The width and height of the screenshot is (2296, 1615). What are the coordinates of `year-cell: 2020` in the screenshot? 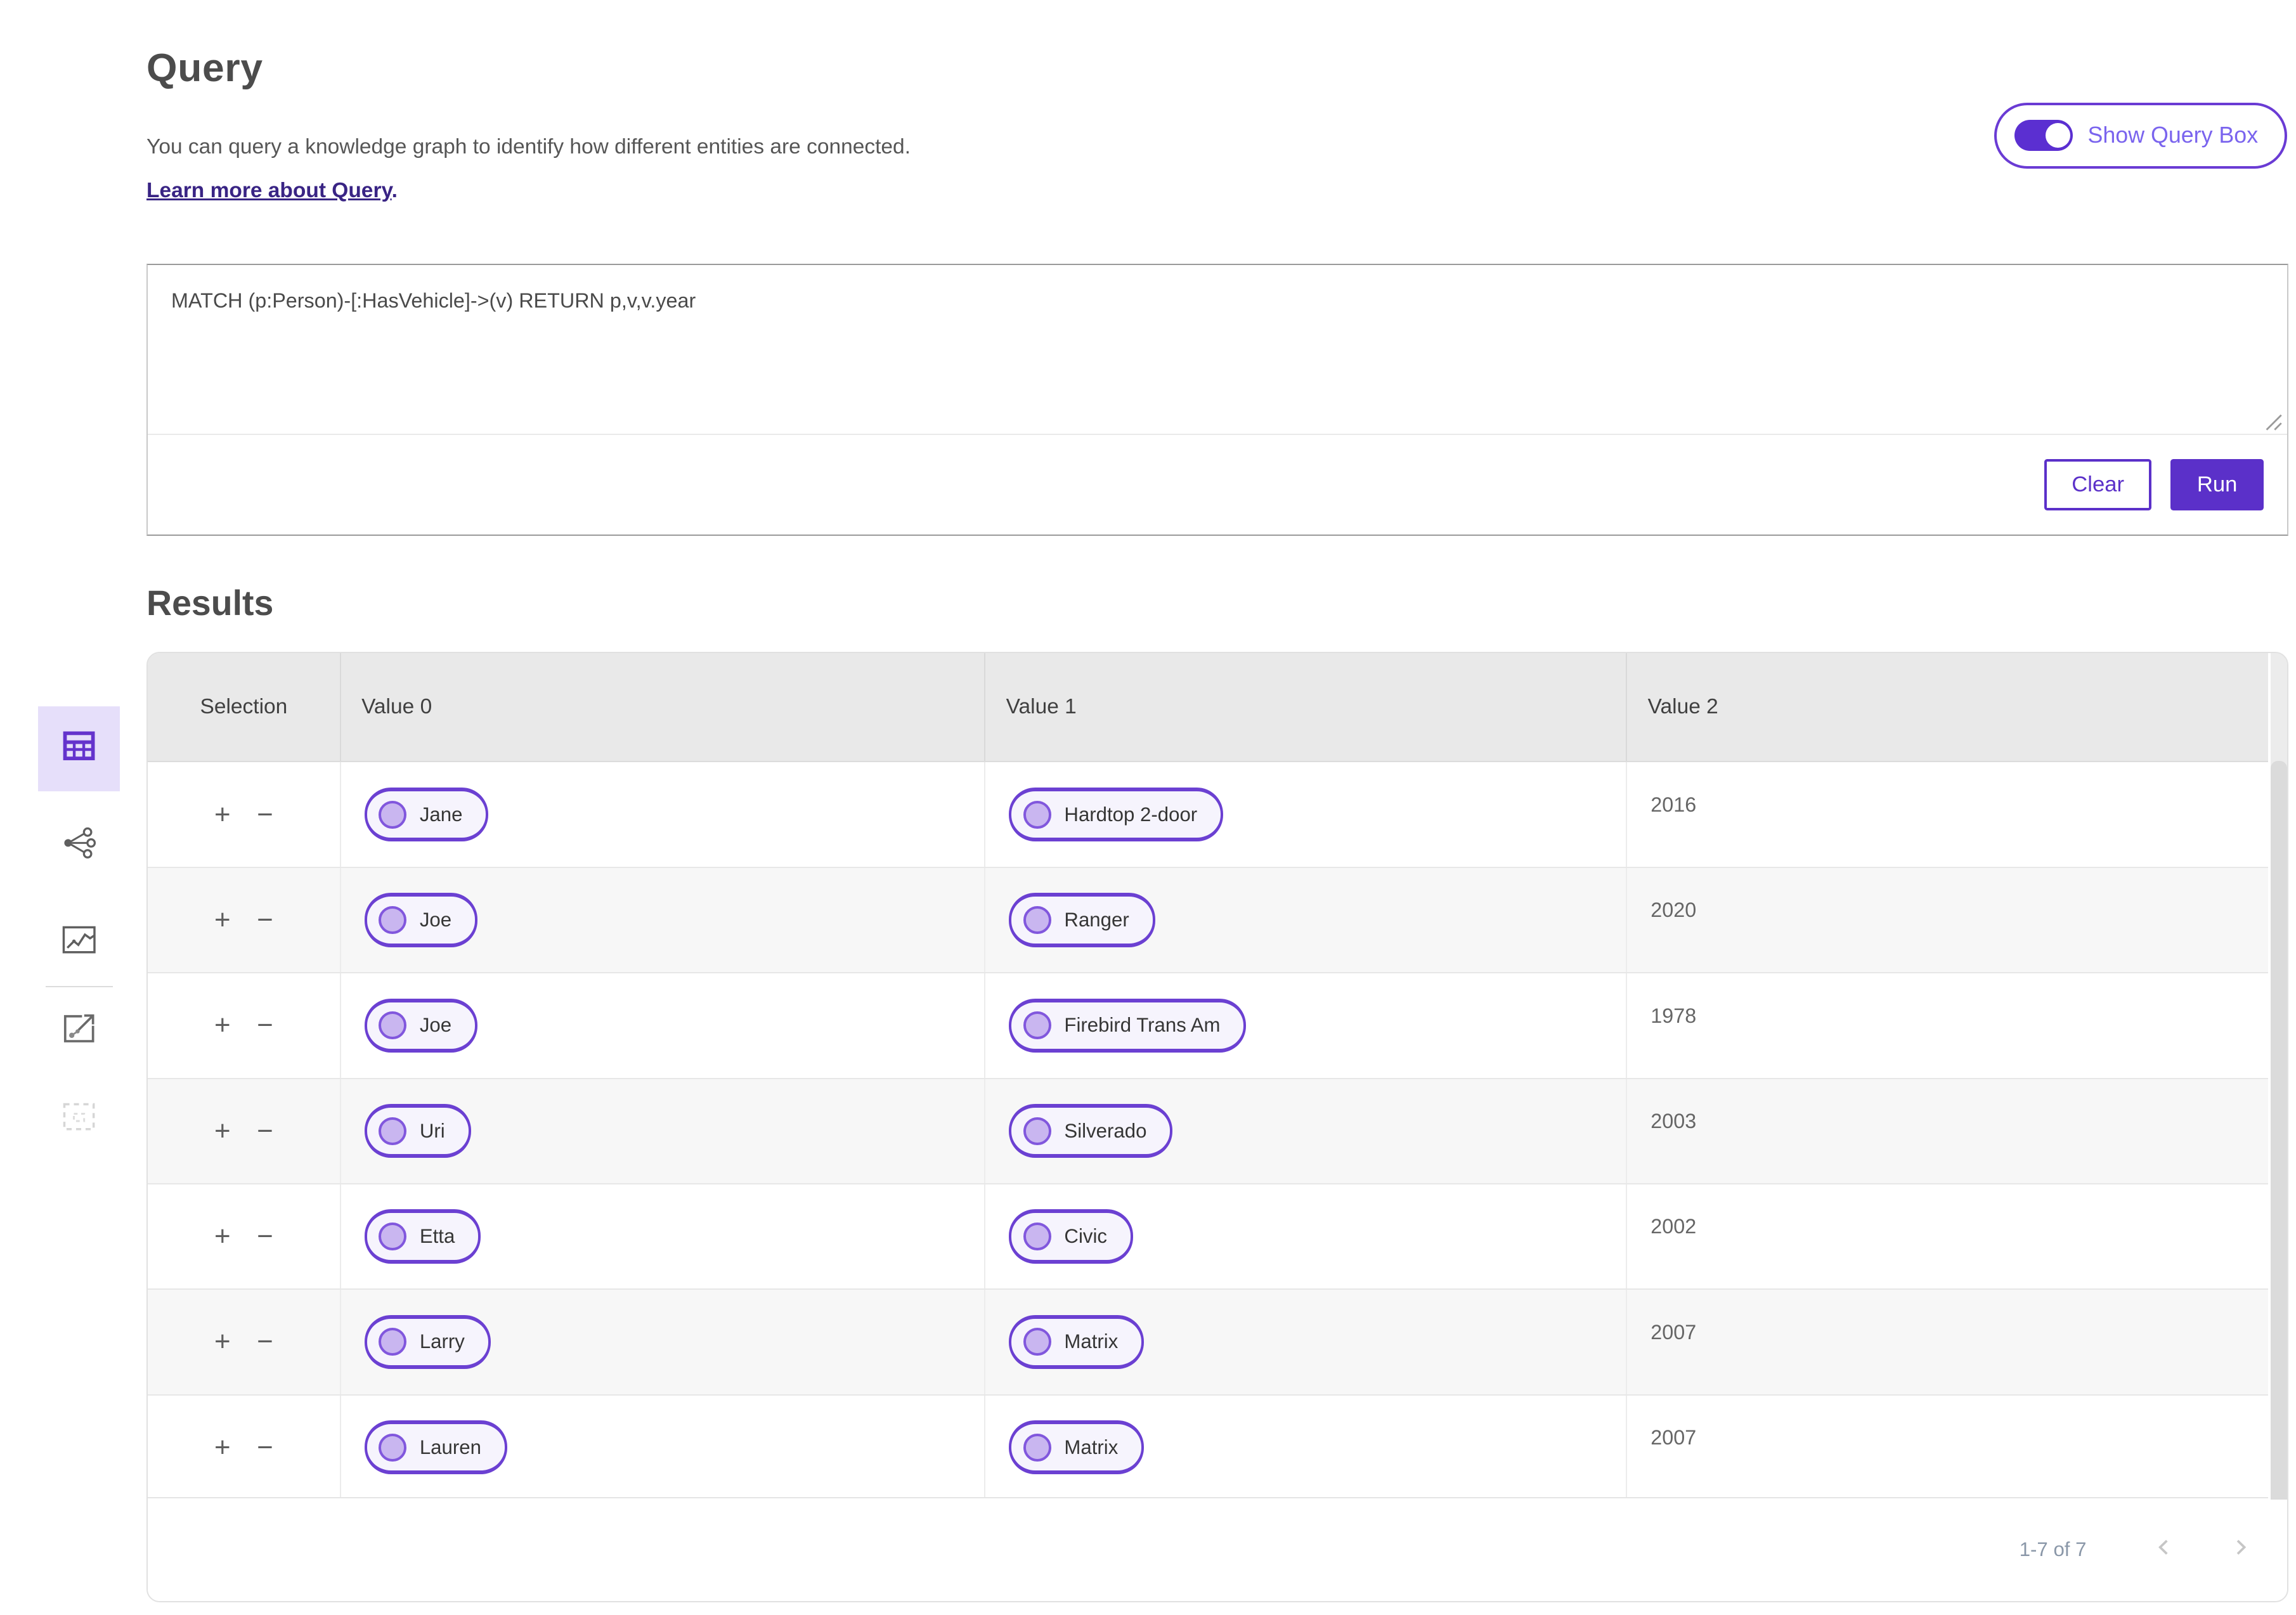 It's located at (1956, 920).